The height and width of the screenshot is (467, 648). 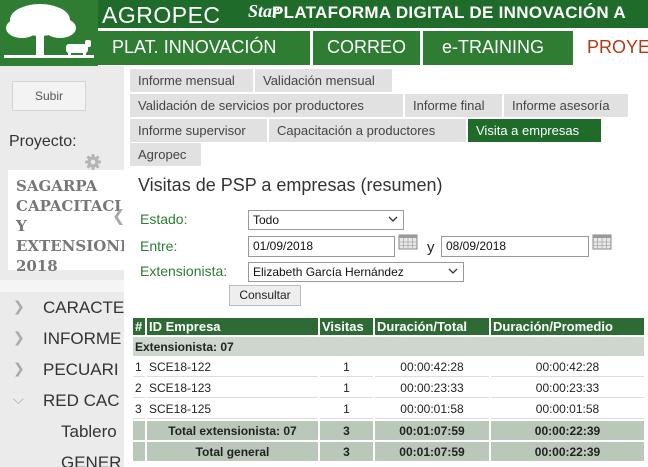 I want to click on platform-tagline: PLATAFORMA DIGITAL DE INNOVACIÓN A, so click(x=449, y=12).